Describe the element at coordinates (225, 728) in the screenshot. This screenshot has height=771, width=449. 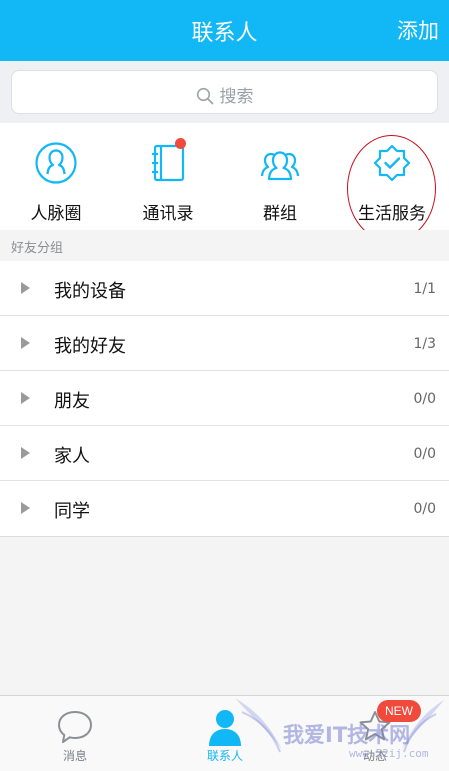
I see `contact-person-icon` at that location.